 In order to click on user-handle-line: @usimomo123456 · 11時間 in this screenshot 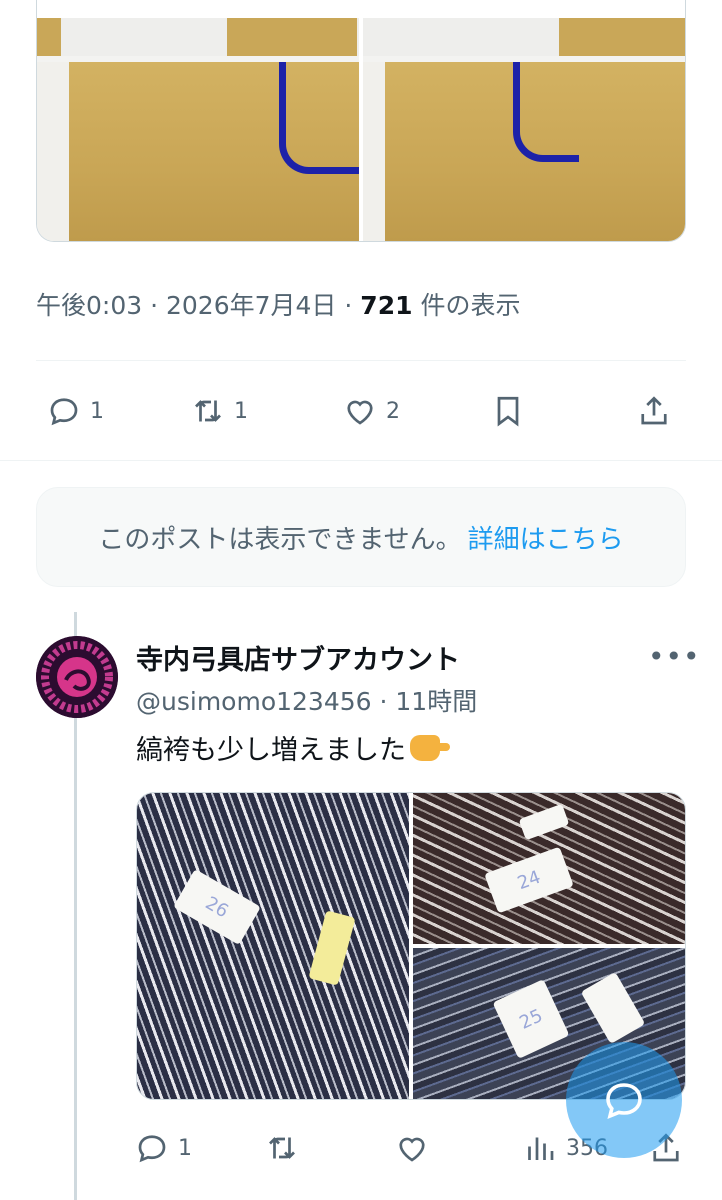, I will do `click(307, 701)`.